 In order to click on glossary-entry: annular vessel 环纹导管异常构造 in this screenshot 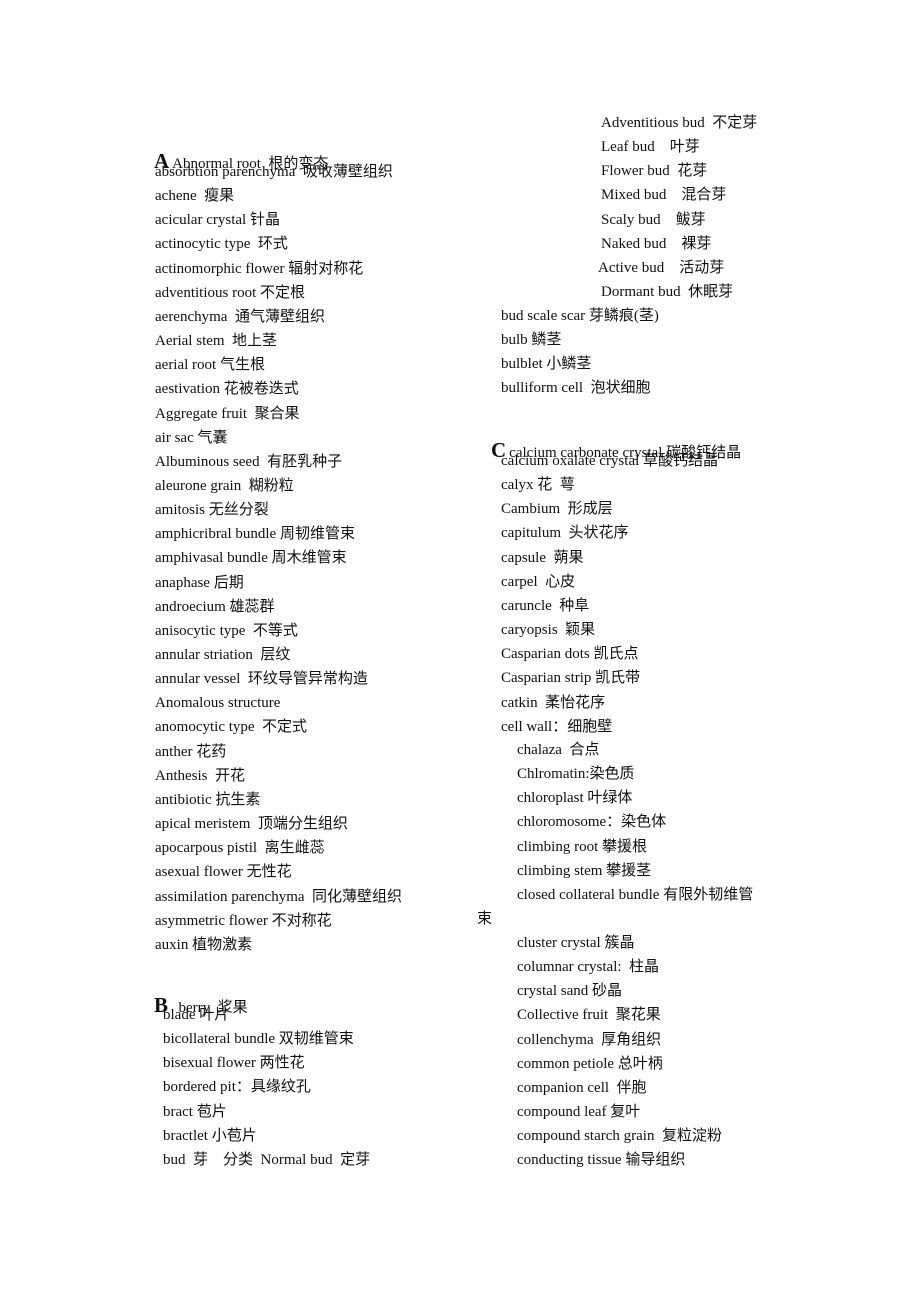, I will do `click(261, 679)`.